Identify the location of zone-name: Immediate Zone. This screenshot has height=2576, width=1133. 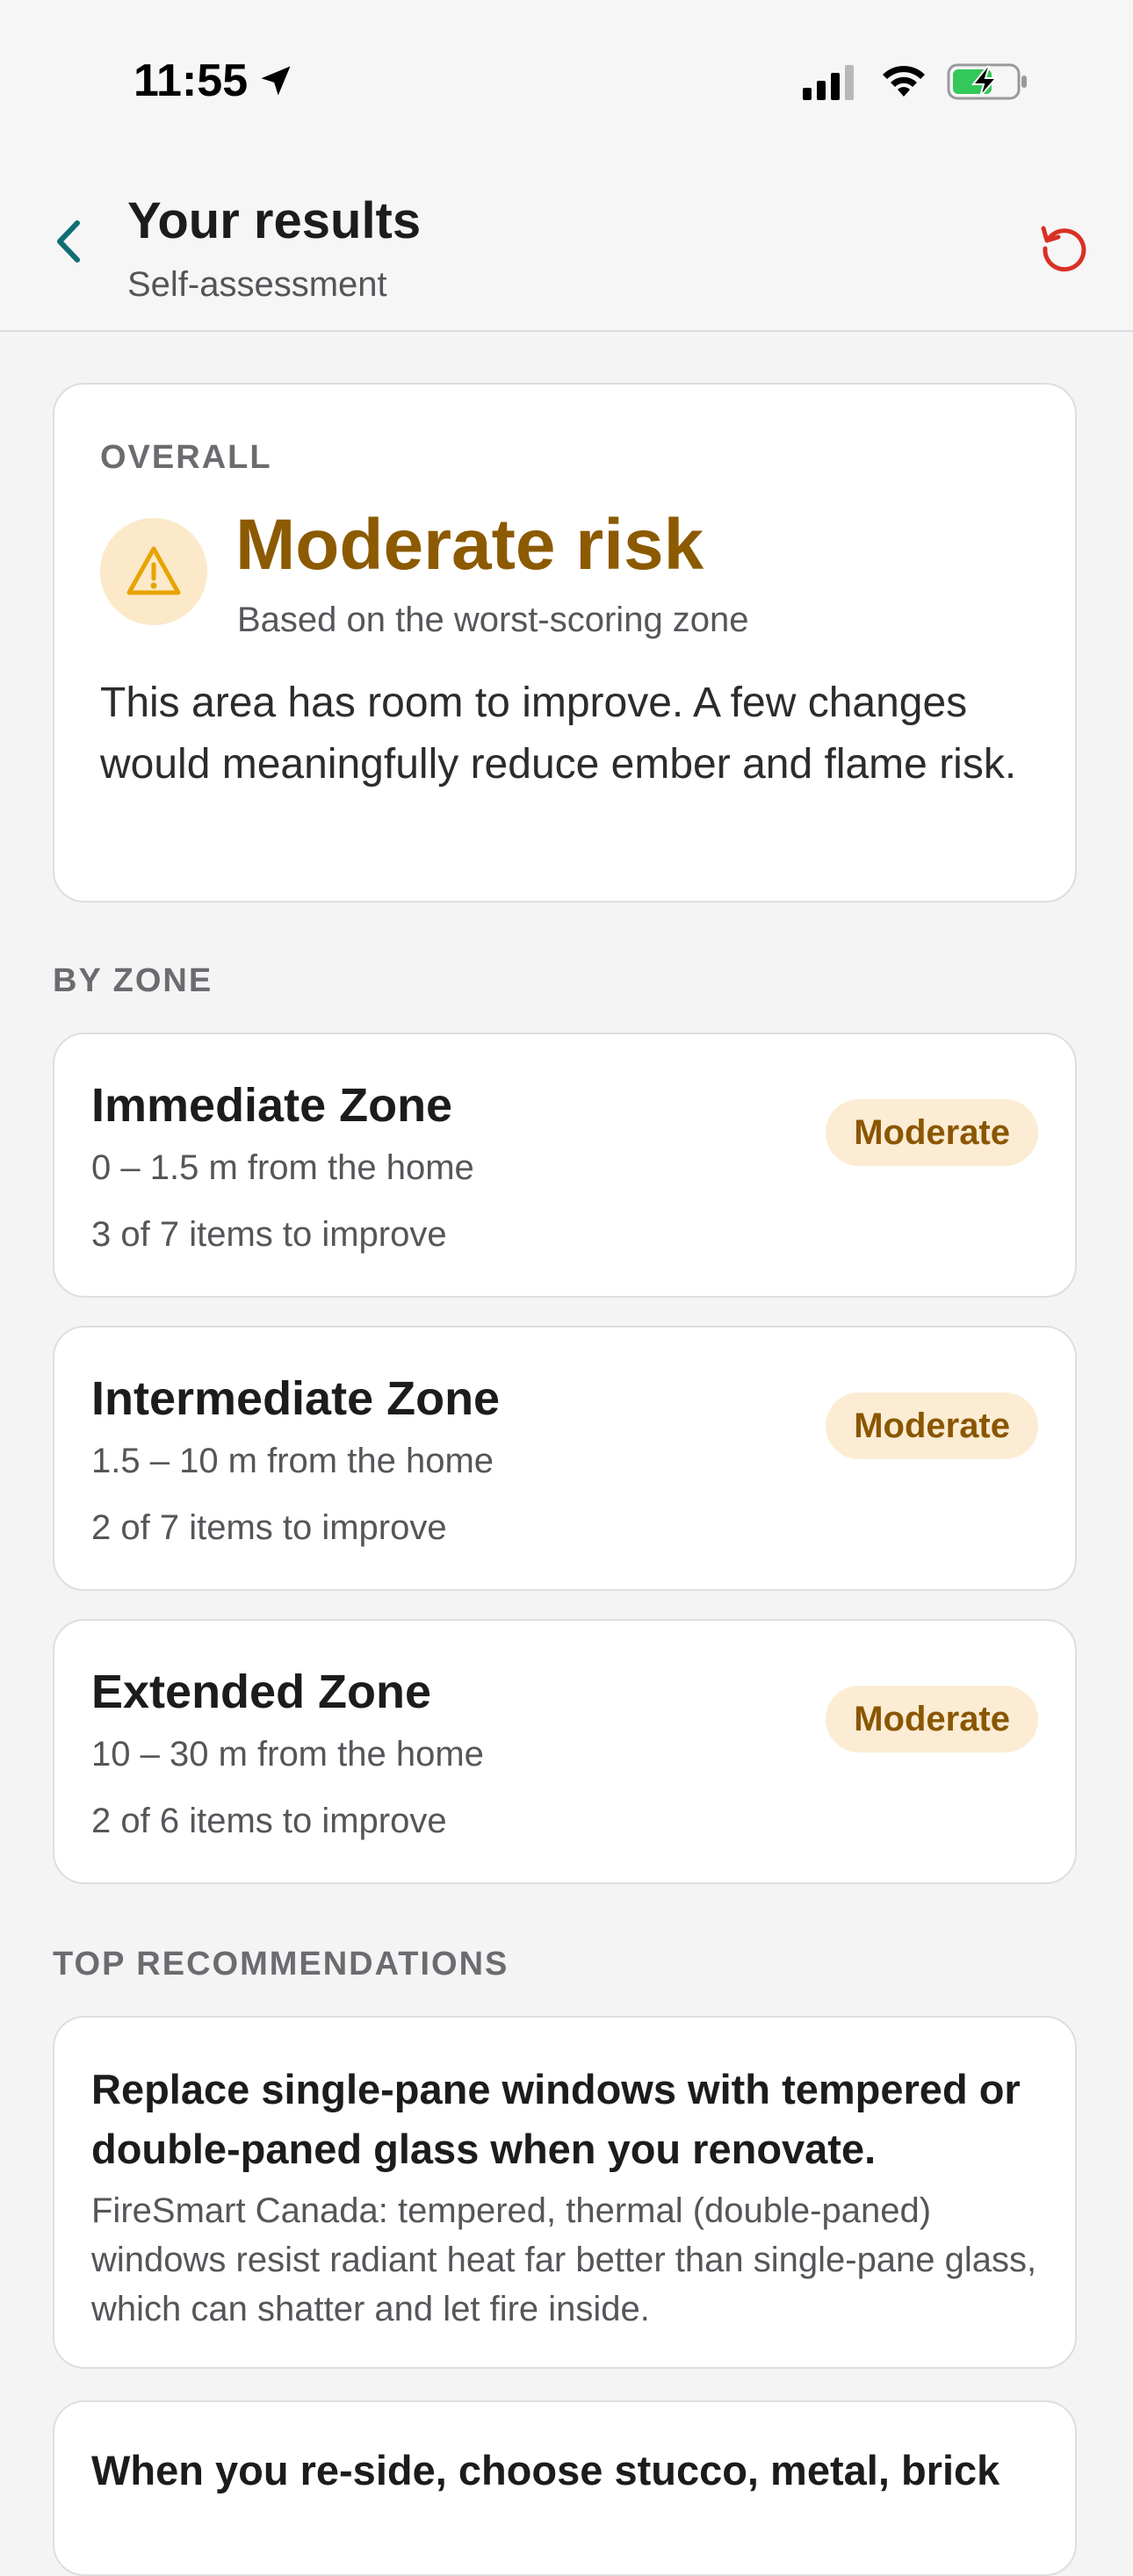
(272, 1105).